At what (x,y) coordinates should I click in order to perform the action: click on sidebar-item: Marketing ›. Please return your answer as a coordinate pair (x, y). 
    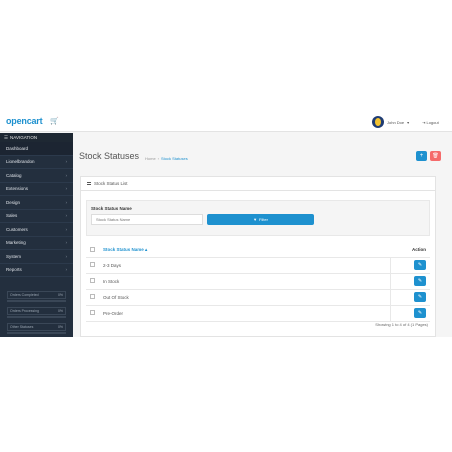
    Looking at the image, I should click on (36, 243).